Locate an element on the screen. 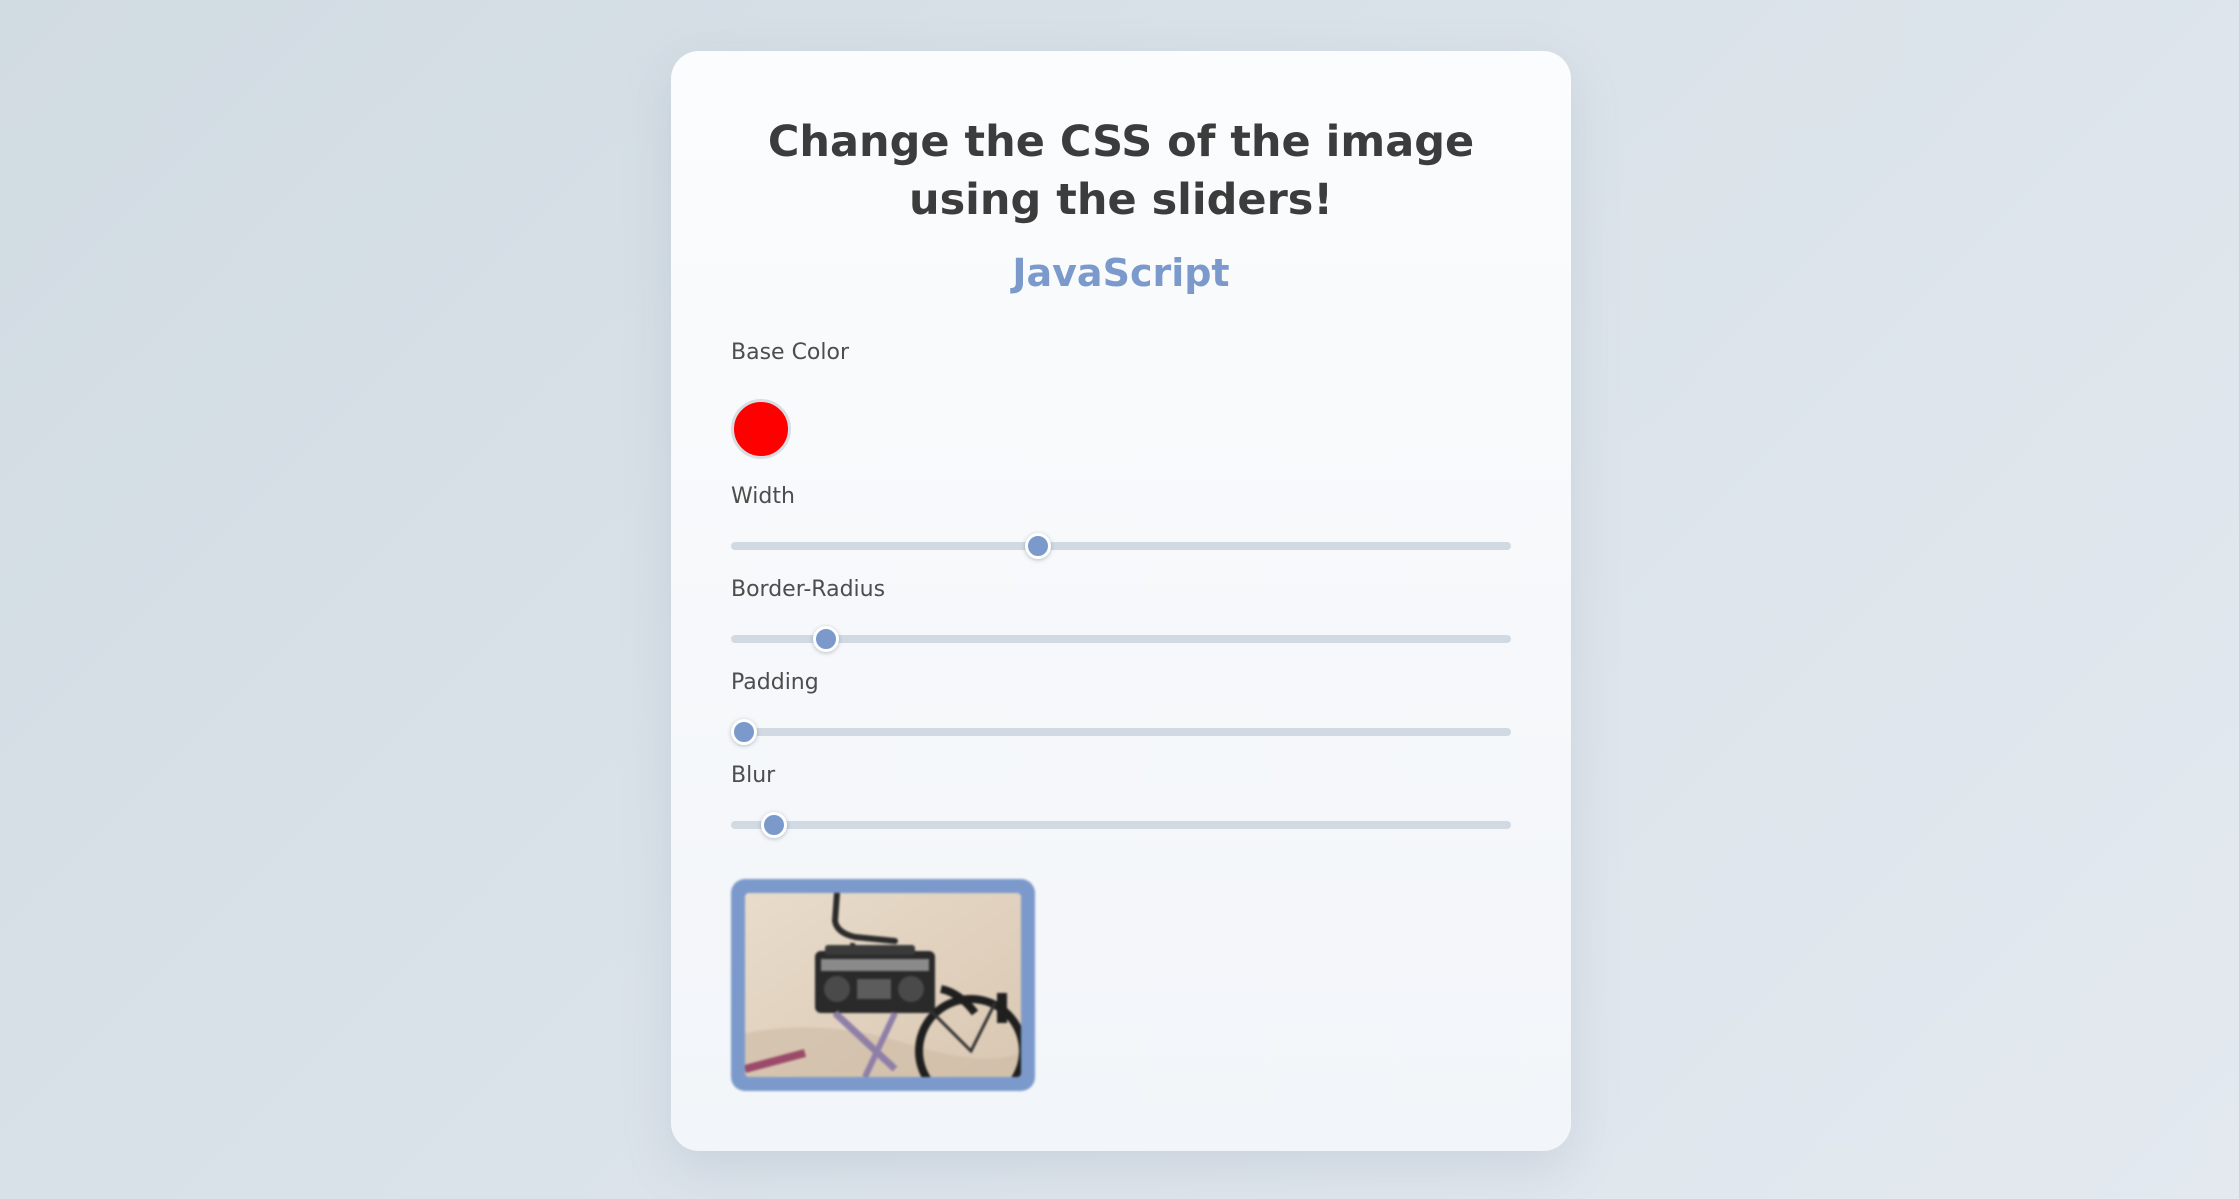 This screenshot has height=1199, width=2239. base-color-label: Base Color is located at coordinates (790, 352).